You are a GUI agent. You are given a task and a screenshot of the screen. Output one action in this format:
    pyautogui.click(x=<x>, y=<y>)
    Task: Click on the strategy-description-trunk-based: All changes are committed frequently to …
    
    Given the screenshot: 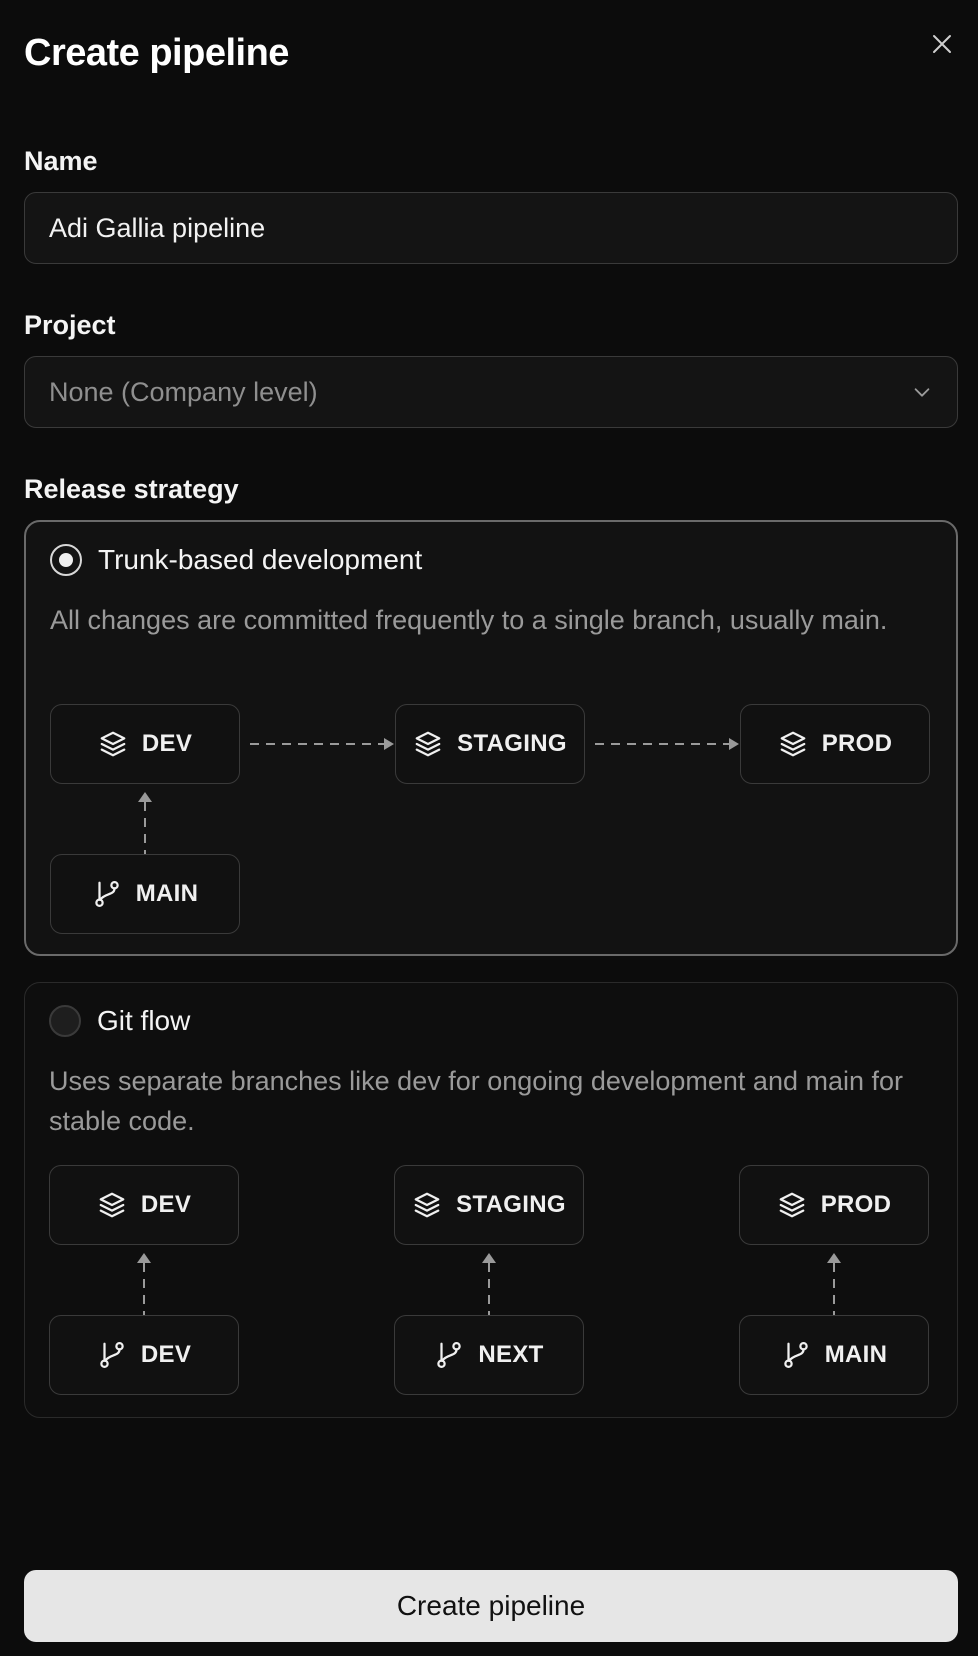 What is the action you would take?
    pyautogui.click(x=469, y=620)
    